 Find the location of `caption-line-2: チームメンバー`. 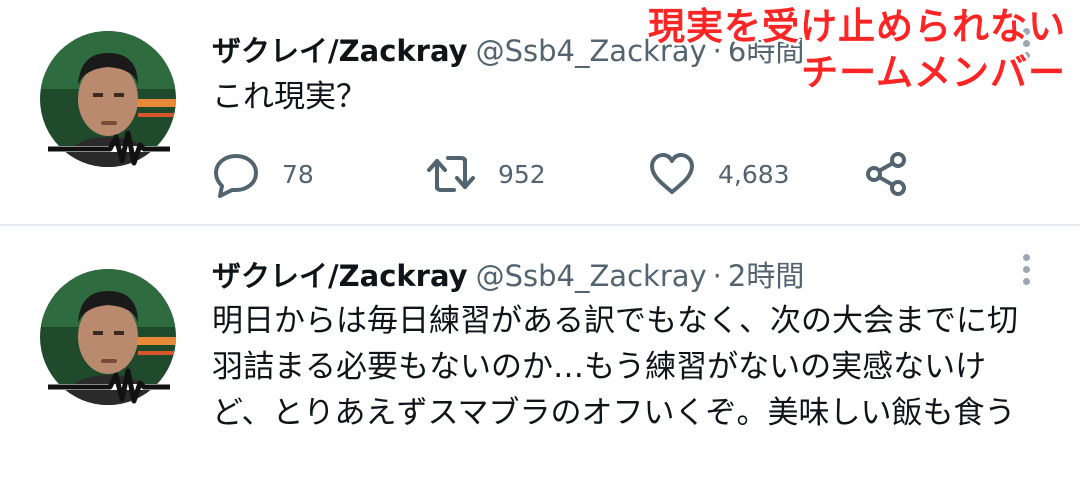

caption-line-2: チームメンバー is located at coordinates (933, 72).